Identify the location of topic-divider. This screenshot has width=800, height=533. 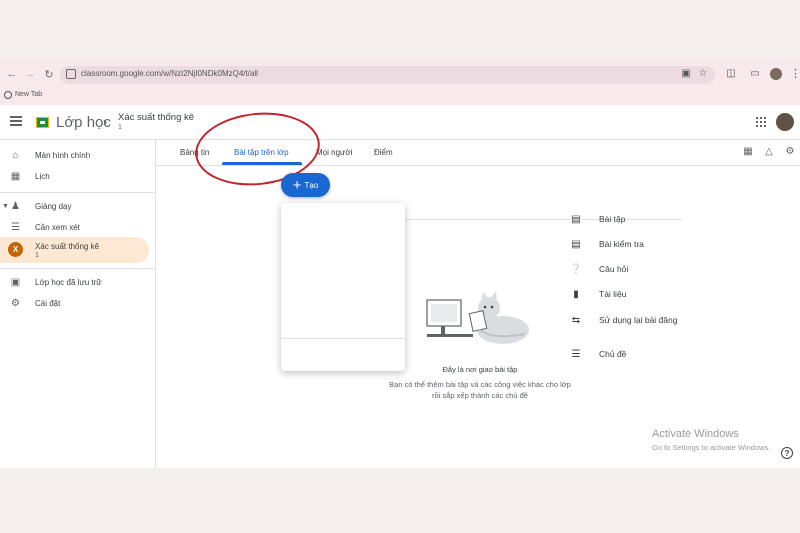
(543, 219).